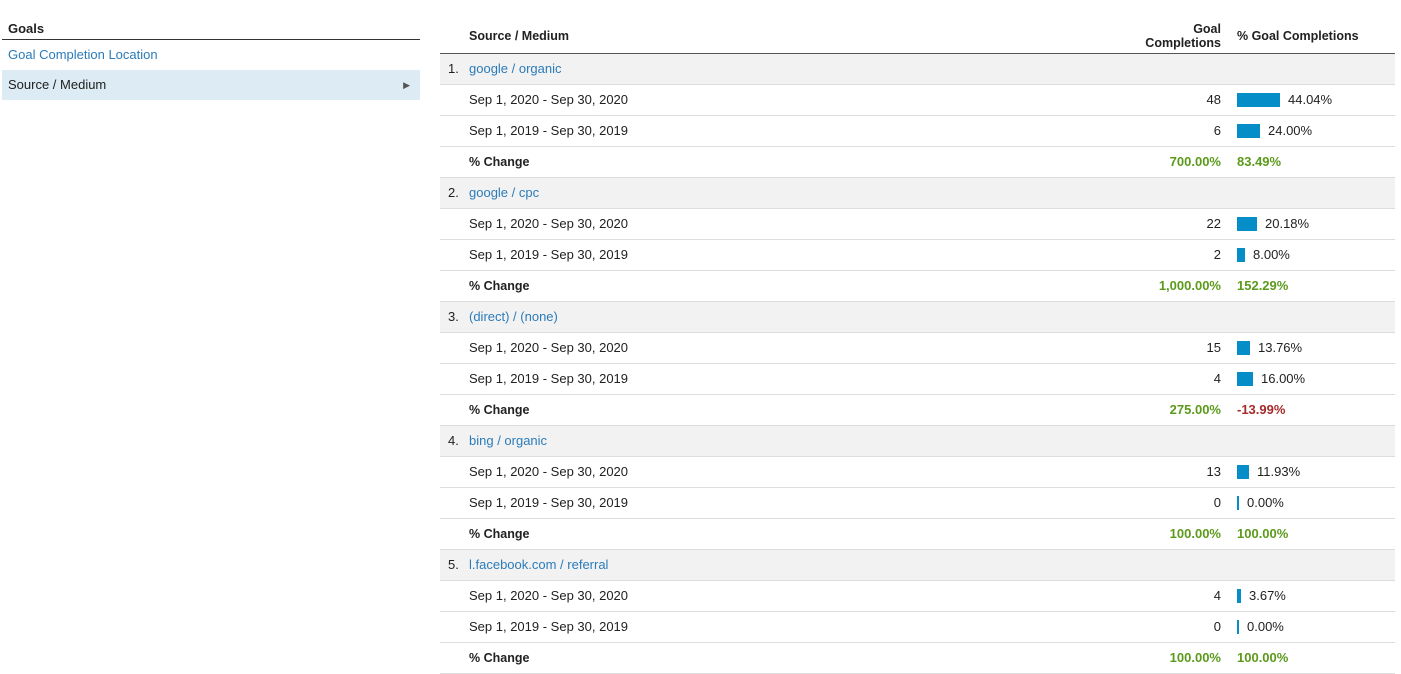 The image size is (1401, 674). I want to click on percent-change-row: % Change 700.00% 83.49%, so click(917, 162).